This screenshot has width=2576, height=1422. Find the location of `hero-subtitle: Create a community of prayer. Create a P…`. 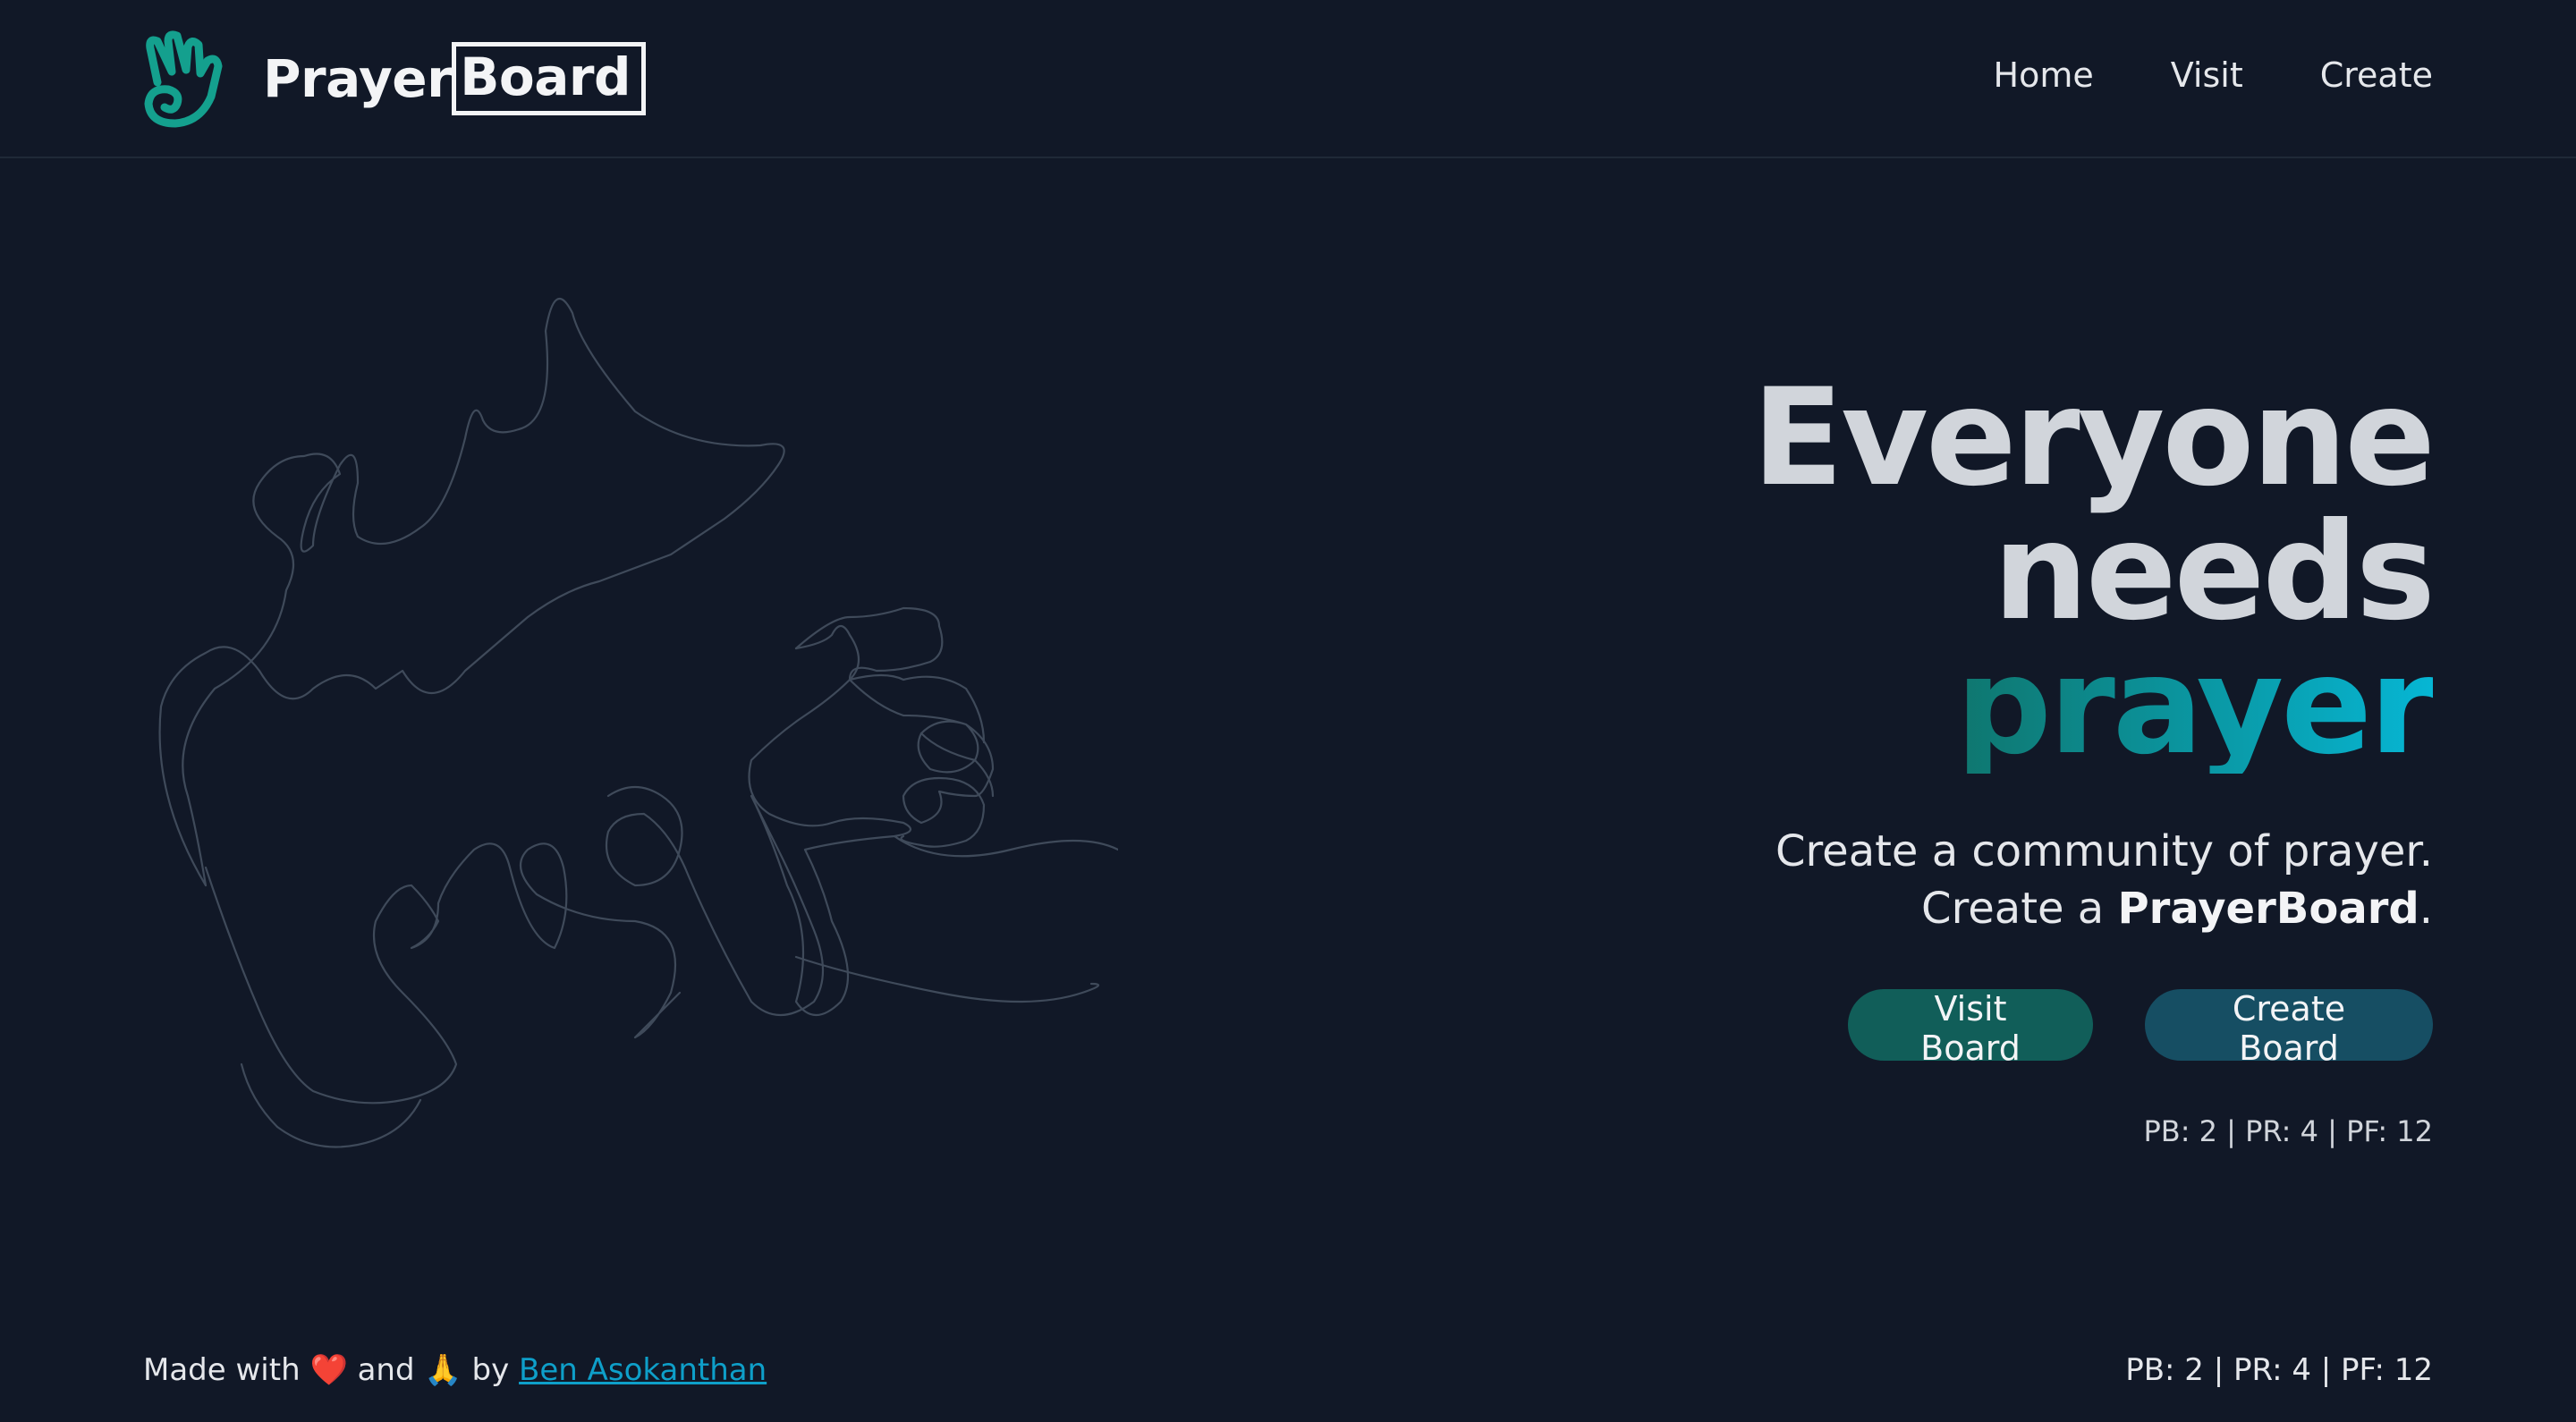

hero-subtitle: Create a community of prayer. Create a P… is located at coordinates (1851, 880).